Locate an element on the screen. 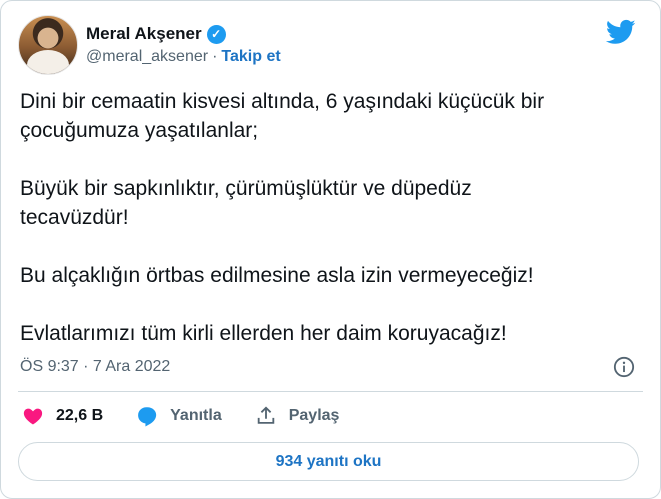 The height and width of the screenshot is (499, 661). name-row: Meral Akşener ✓ is located at coordinates (183, 34).